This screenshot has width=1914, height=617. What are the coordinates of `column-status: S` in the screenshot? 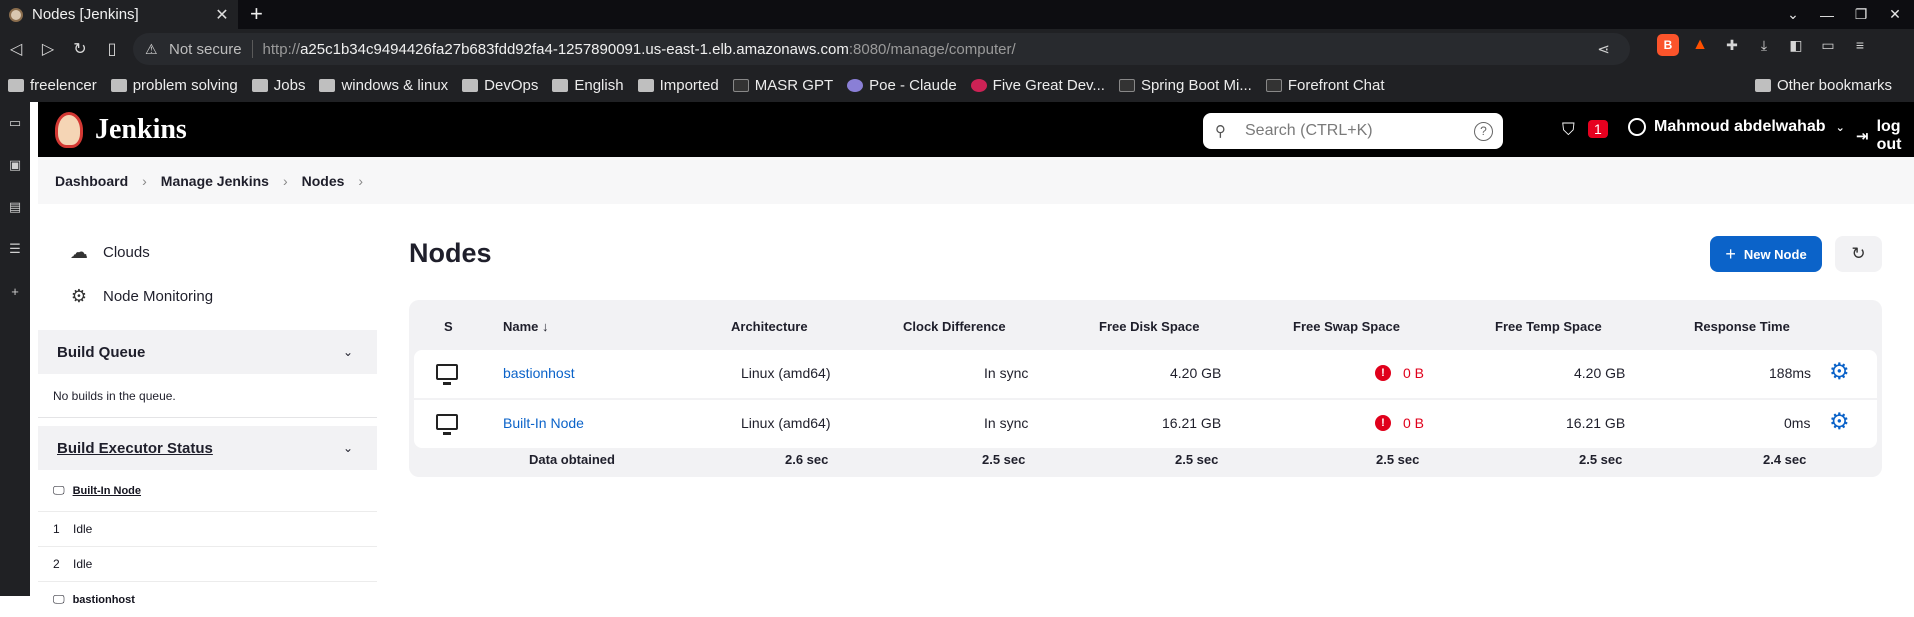 It's located at (448, 326).